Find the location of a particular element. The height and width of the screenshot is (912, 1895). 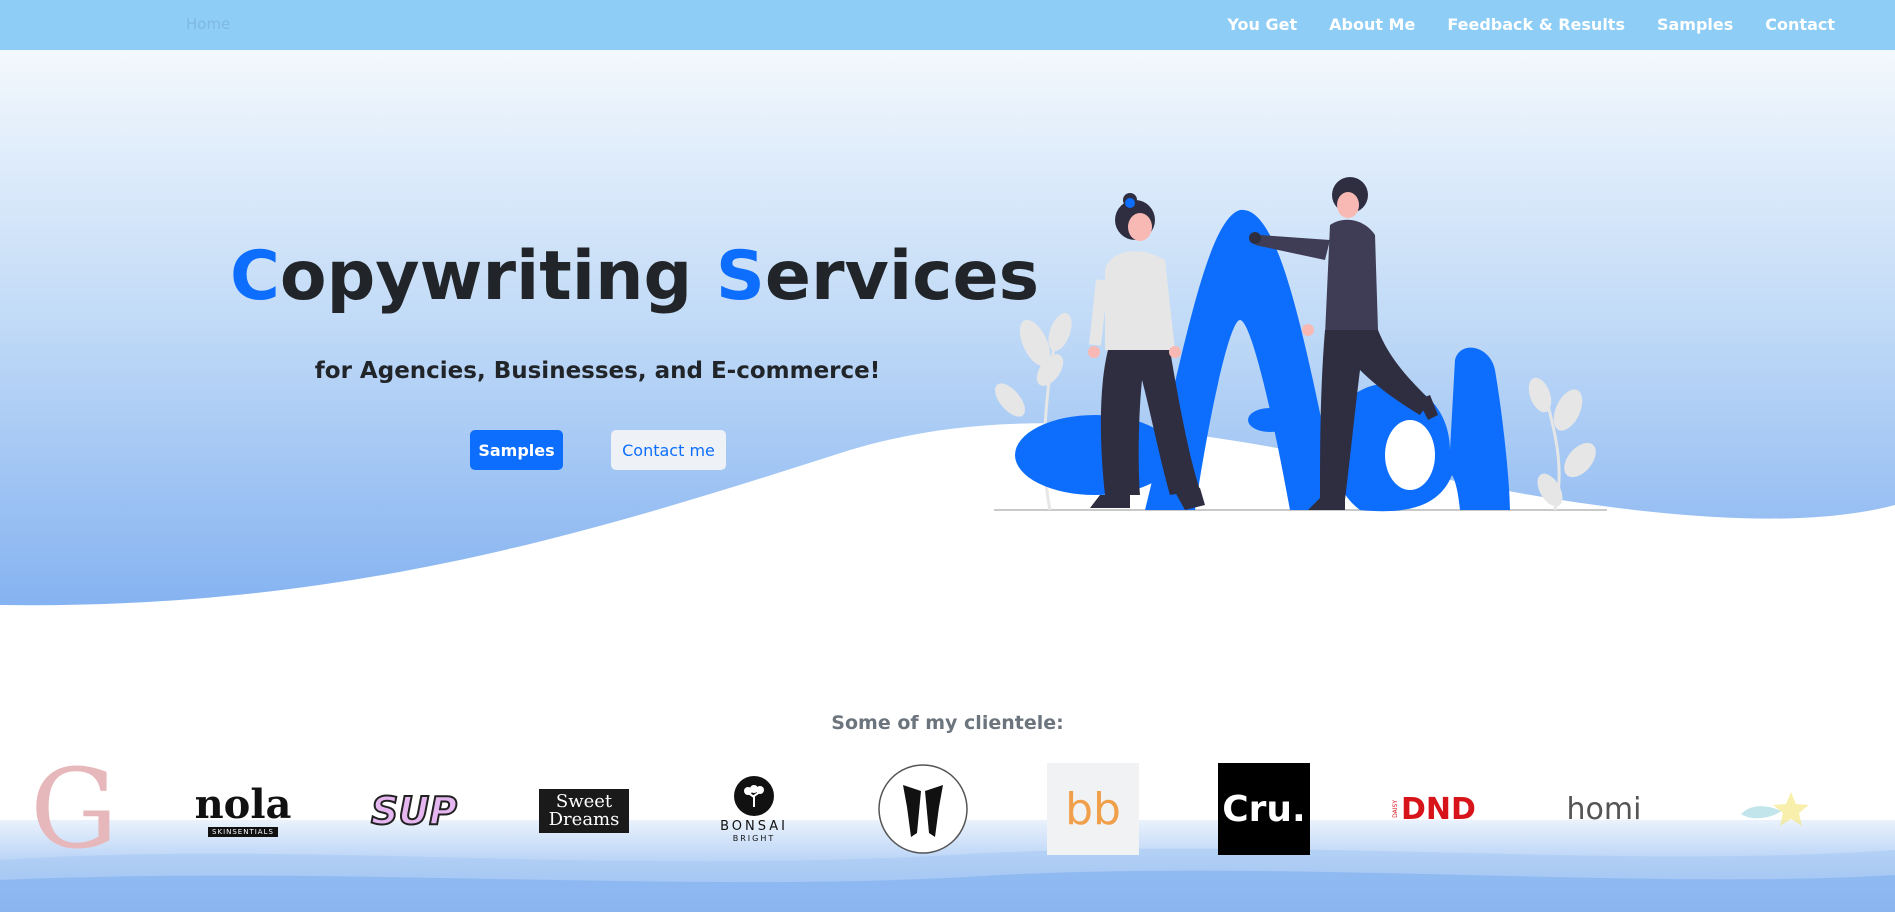

nav-link-about-me: About Me is located at coordinates (1372, 24).